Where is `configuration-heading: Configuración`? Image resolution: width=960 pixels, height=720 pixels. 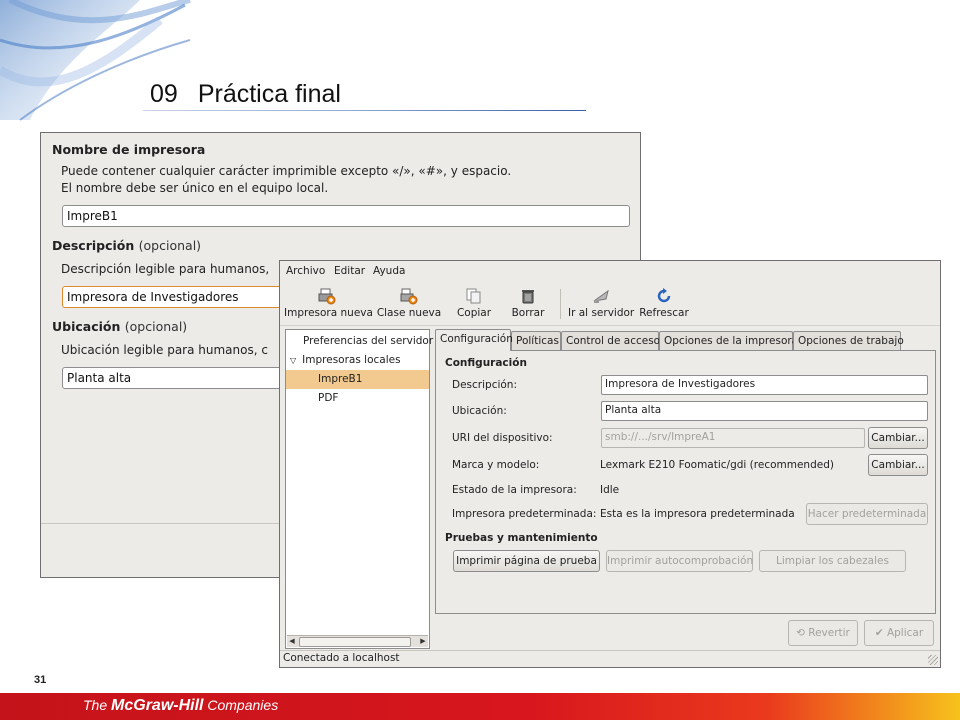 configuration-heading: Configuración is located at coordinates (486, 363).